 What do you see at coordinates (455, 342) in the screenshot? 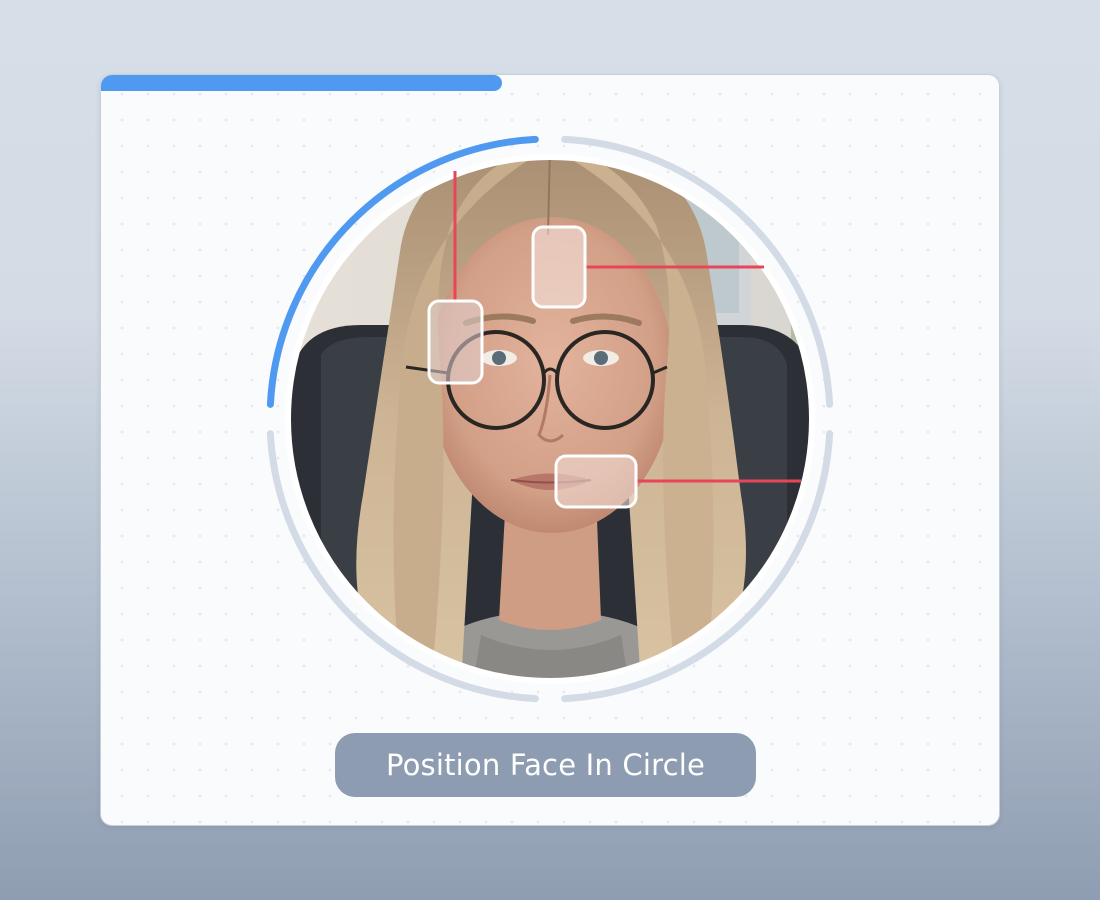
I see `eye-marker-box` at bounding box center [455, 342].